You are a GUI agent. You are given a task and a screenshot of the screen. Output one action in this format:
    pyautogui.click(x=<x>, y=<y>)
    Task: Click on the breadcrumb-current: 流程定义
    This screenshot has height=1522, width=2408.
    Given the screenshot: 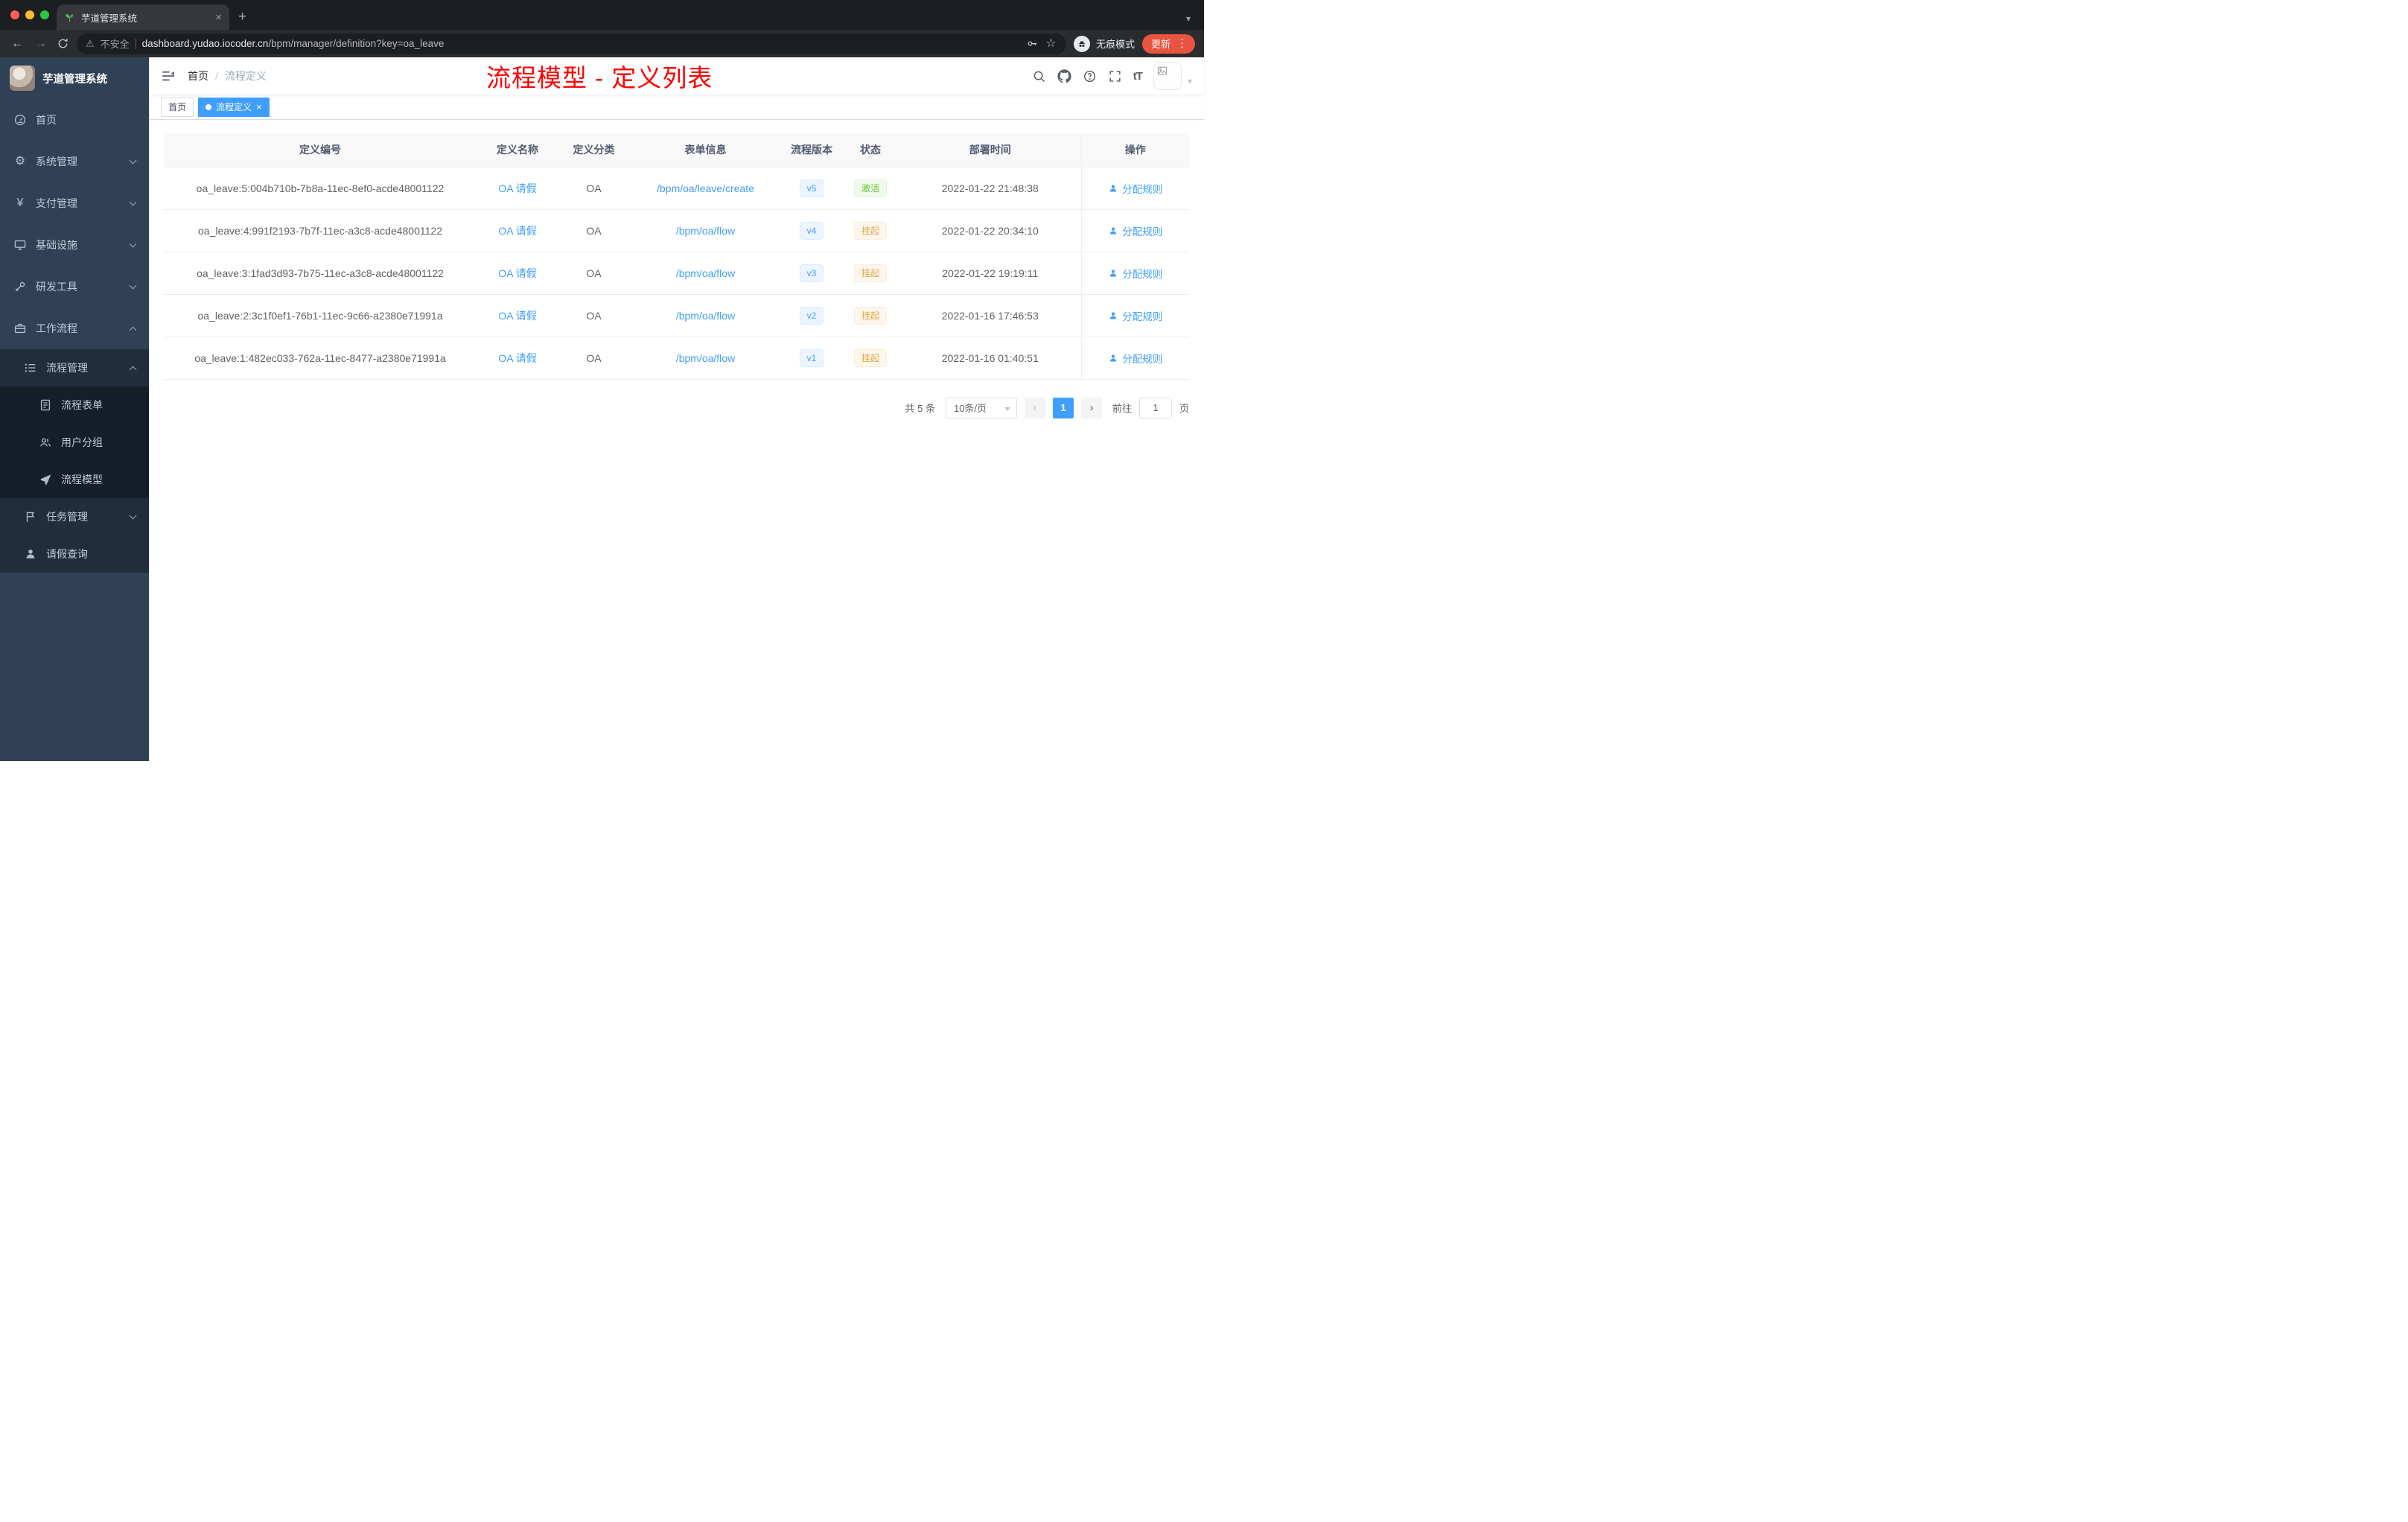 What is the action you would take?
    pyautogui.click(x=245, y=76)
    